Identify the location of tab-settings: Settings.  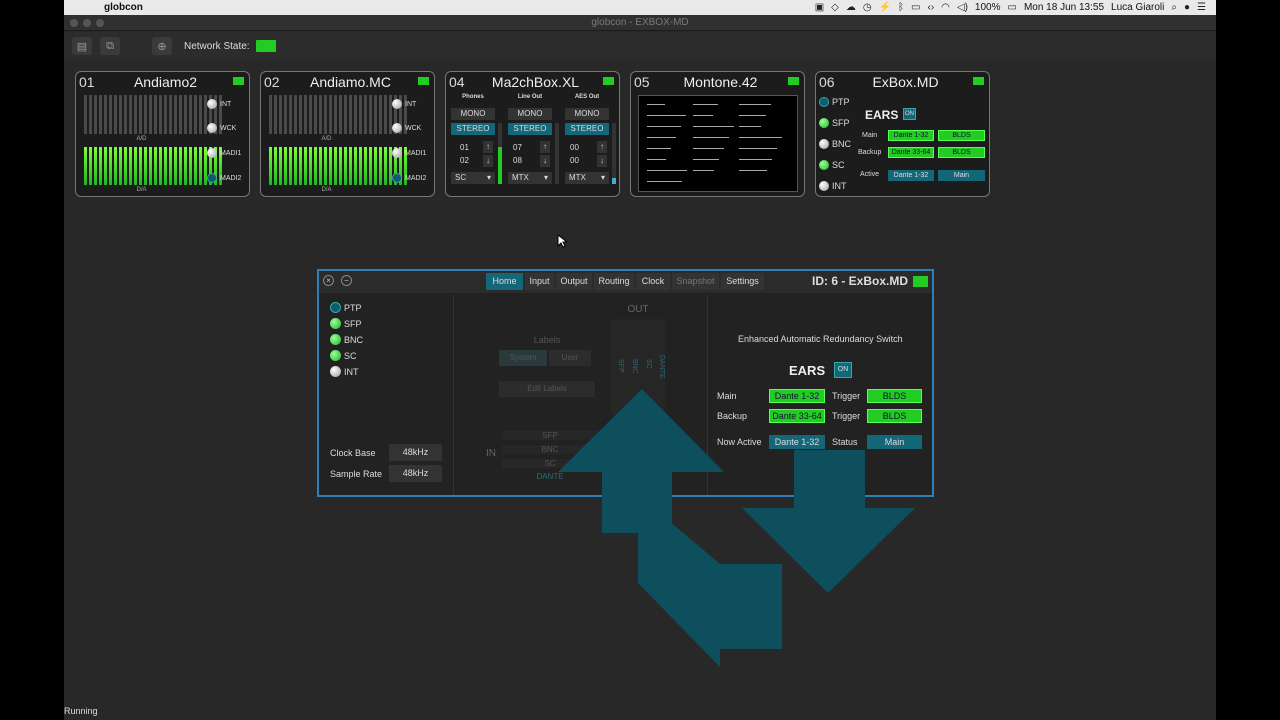
(742, 281).